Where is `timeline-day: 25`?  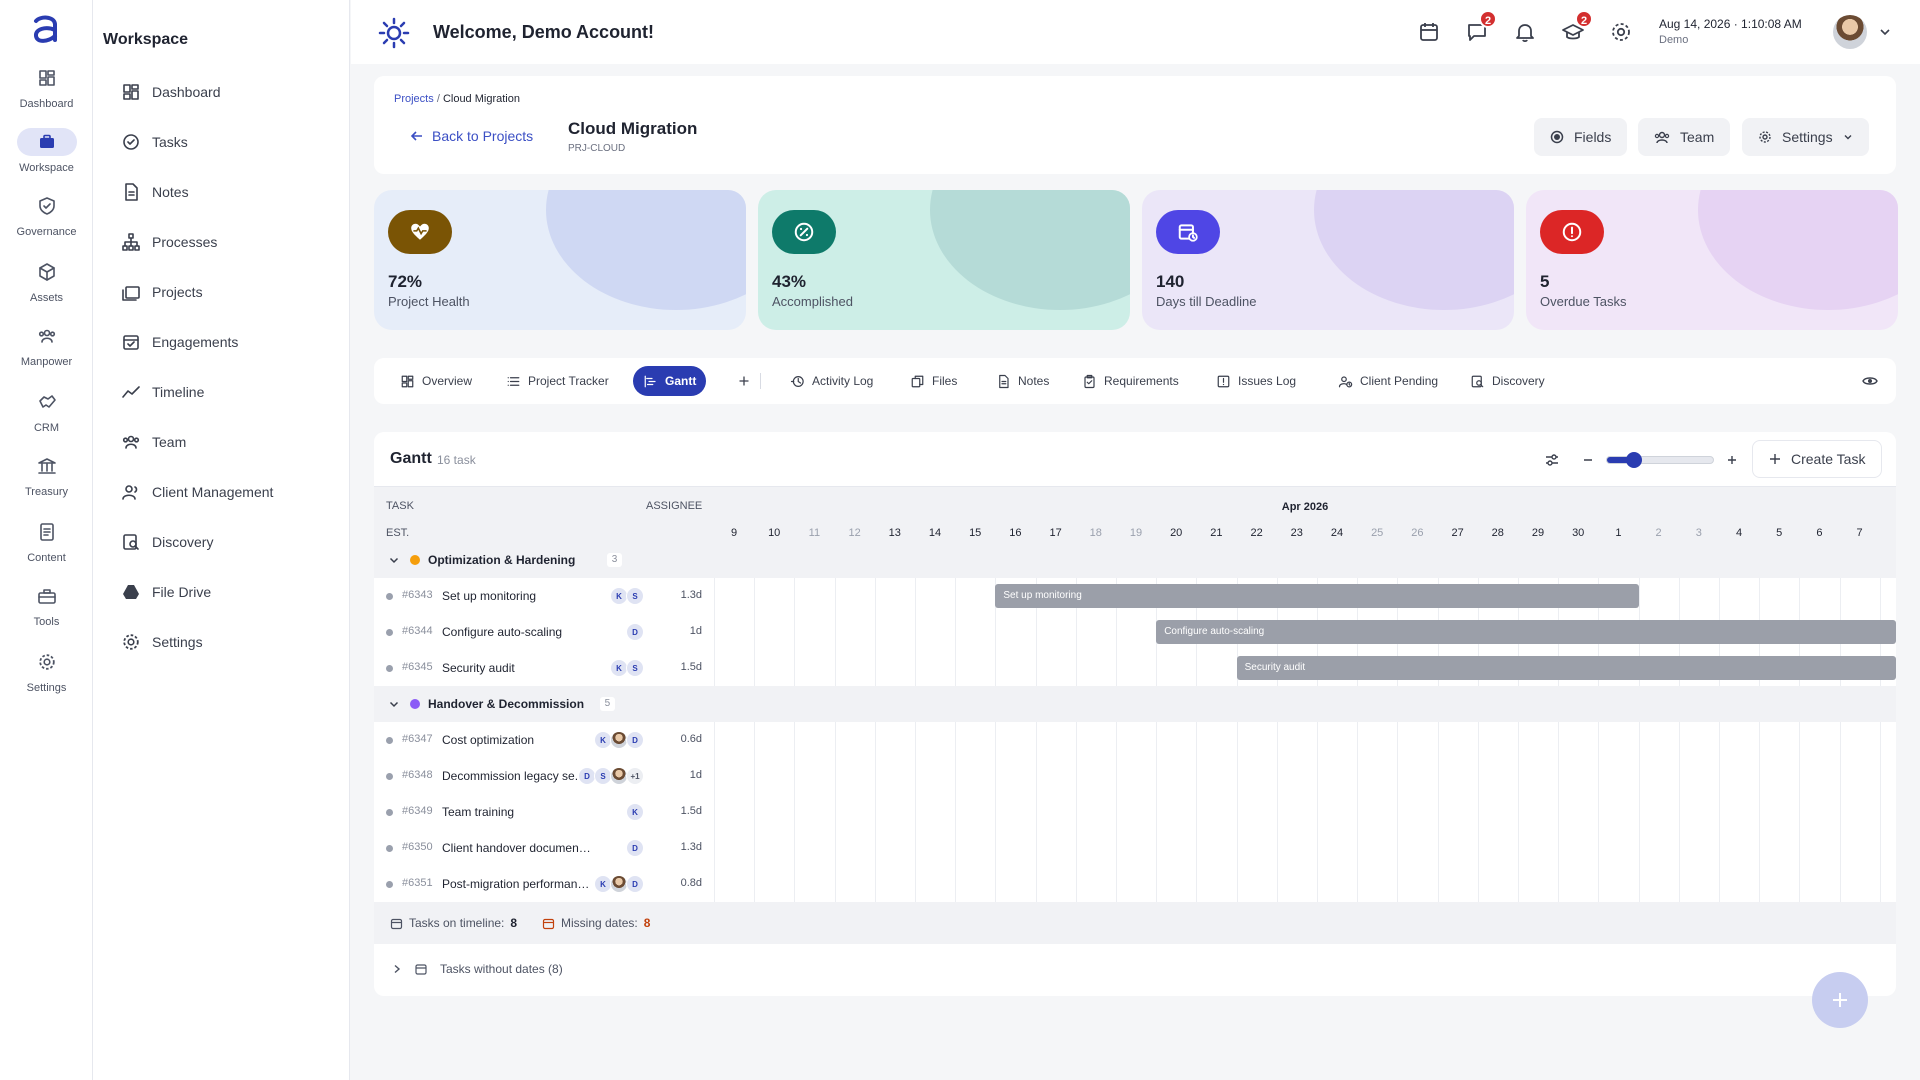 timeline-day: 25 is located at coordinates (1377, 533).